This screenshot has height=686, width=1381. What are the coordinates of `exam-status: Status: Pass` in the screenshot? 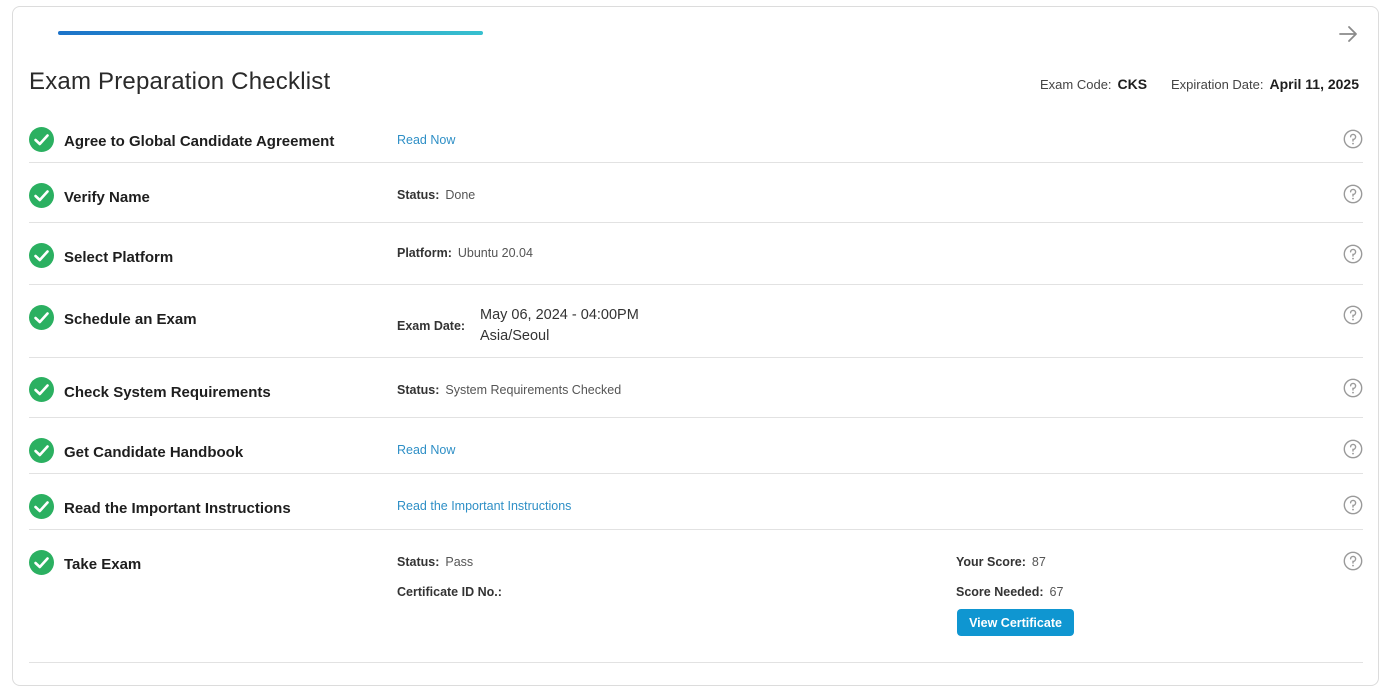 It's located at (435, 562).